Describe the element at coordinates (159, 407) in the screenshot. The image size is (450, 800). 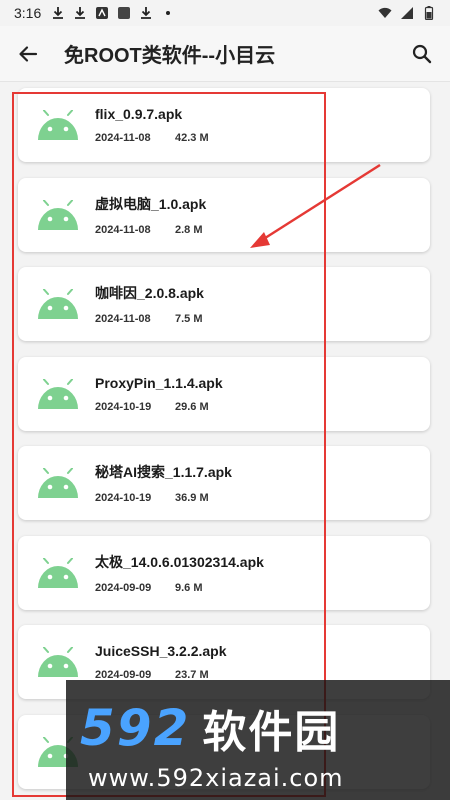
I see `file-meta: 2024-10-19 29.6 M` at that location.